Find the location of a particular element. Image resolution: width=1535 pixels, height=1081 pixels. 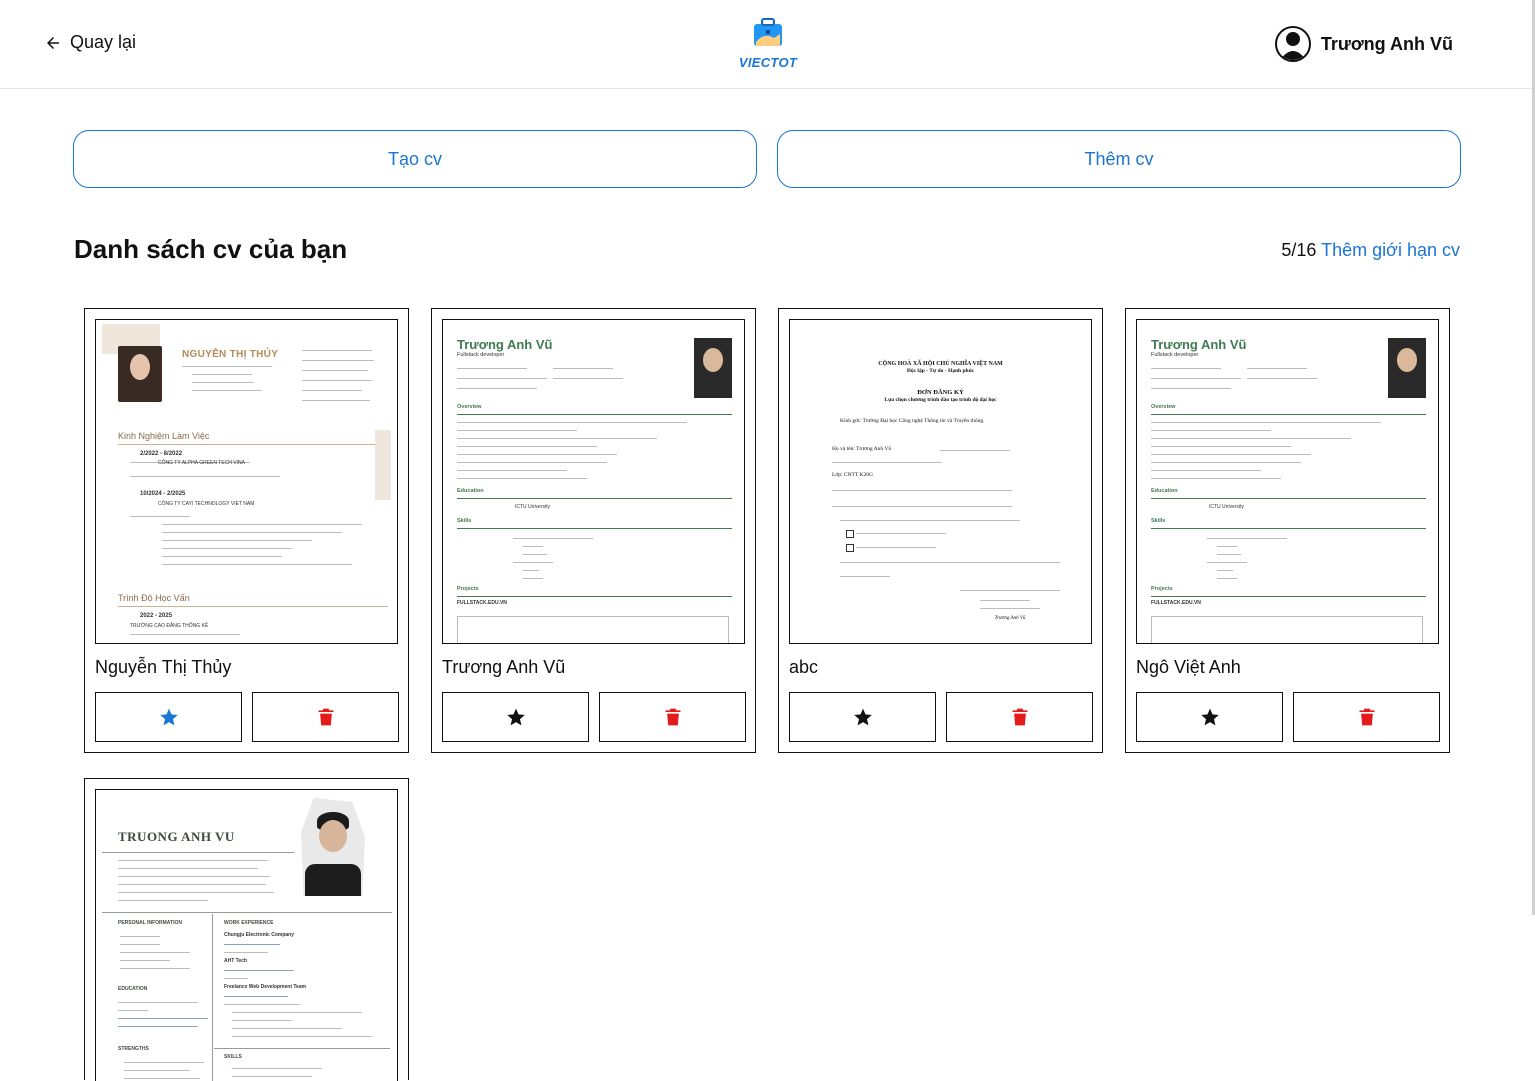

avatar is located at coordinates (1292, 44).